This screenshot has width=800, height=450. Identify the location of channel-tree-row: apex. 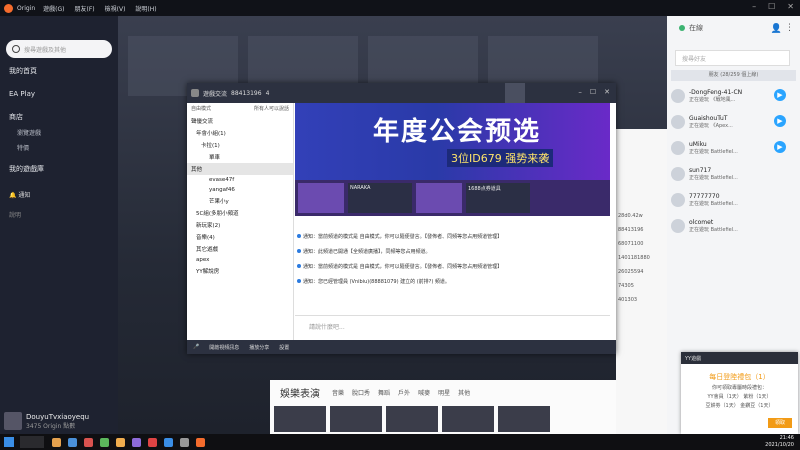
(240, 260).